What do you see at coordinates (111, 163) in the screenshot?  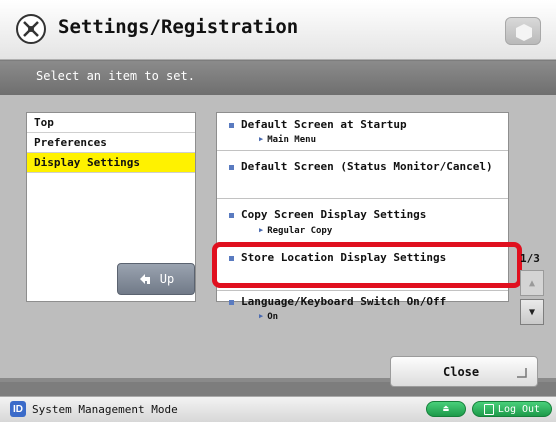 I see `category-item-display-settings: Display Settings` at bounding box center [111, 163].